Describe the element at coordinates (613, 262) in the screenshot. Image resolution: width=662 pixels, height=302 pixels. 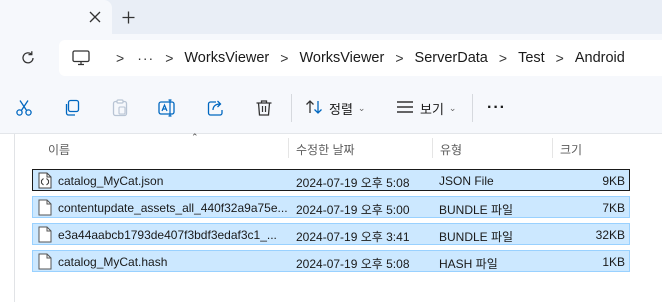
I see `file-size: 1KB` at that location.